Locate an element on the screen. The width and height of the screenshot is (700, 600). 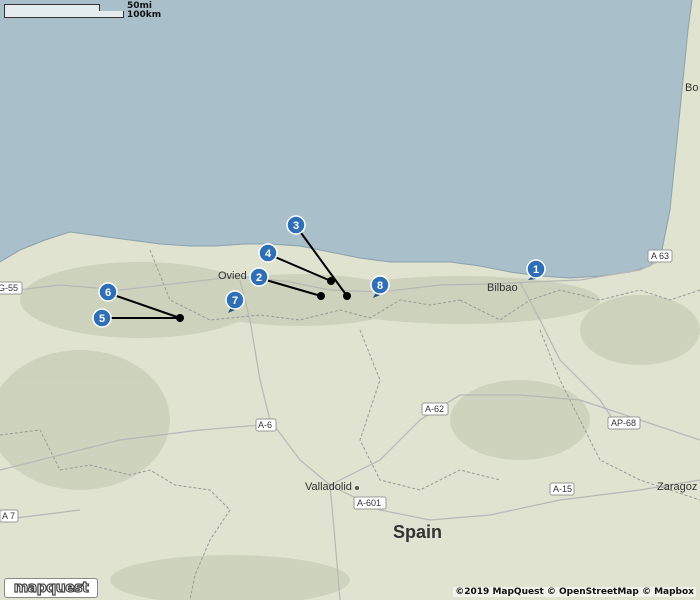
svg-text: A-15 is located at coordinates (562, 489).